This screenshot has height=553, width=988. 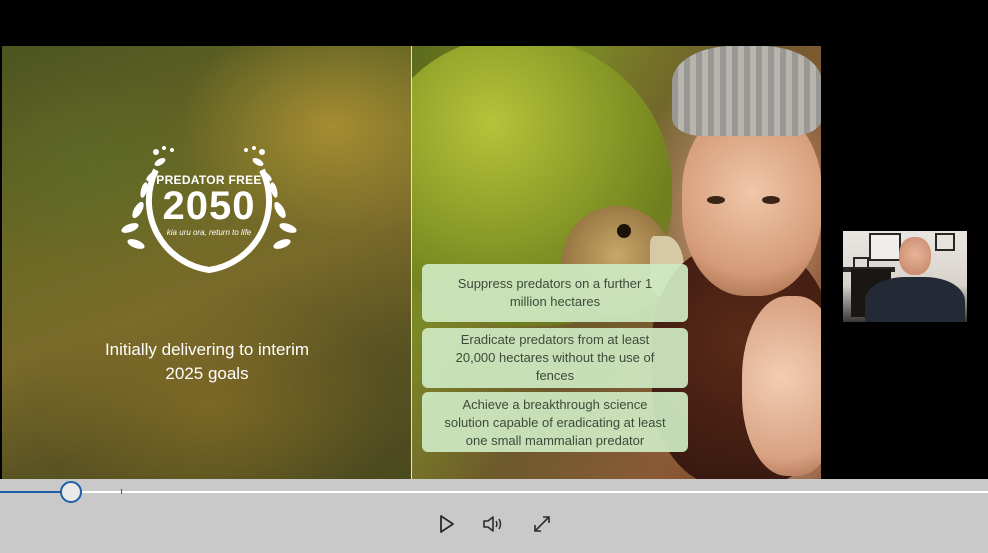 I want to click on play-button, so click(x=447, y=524).